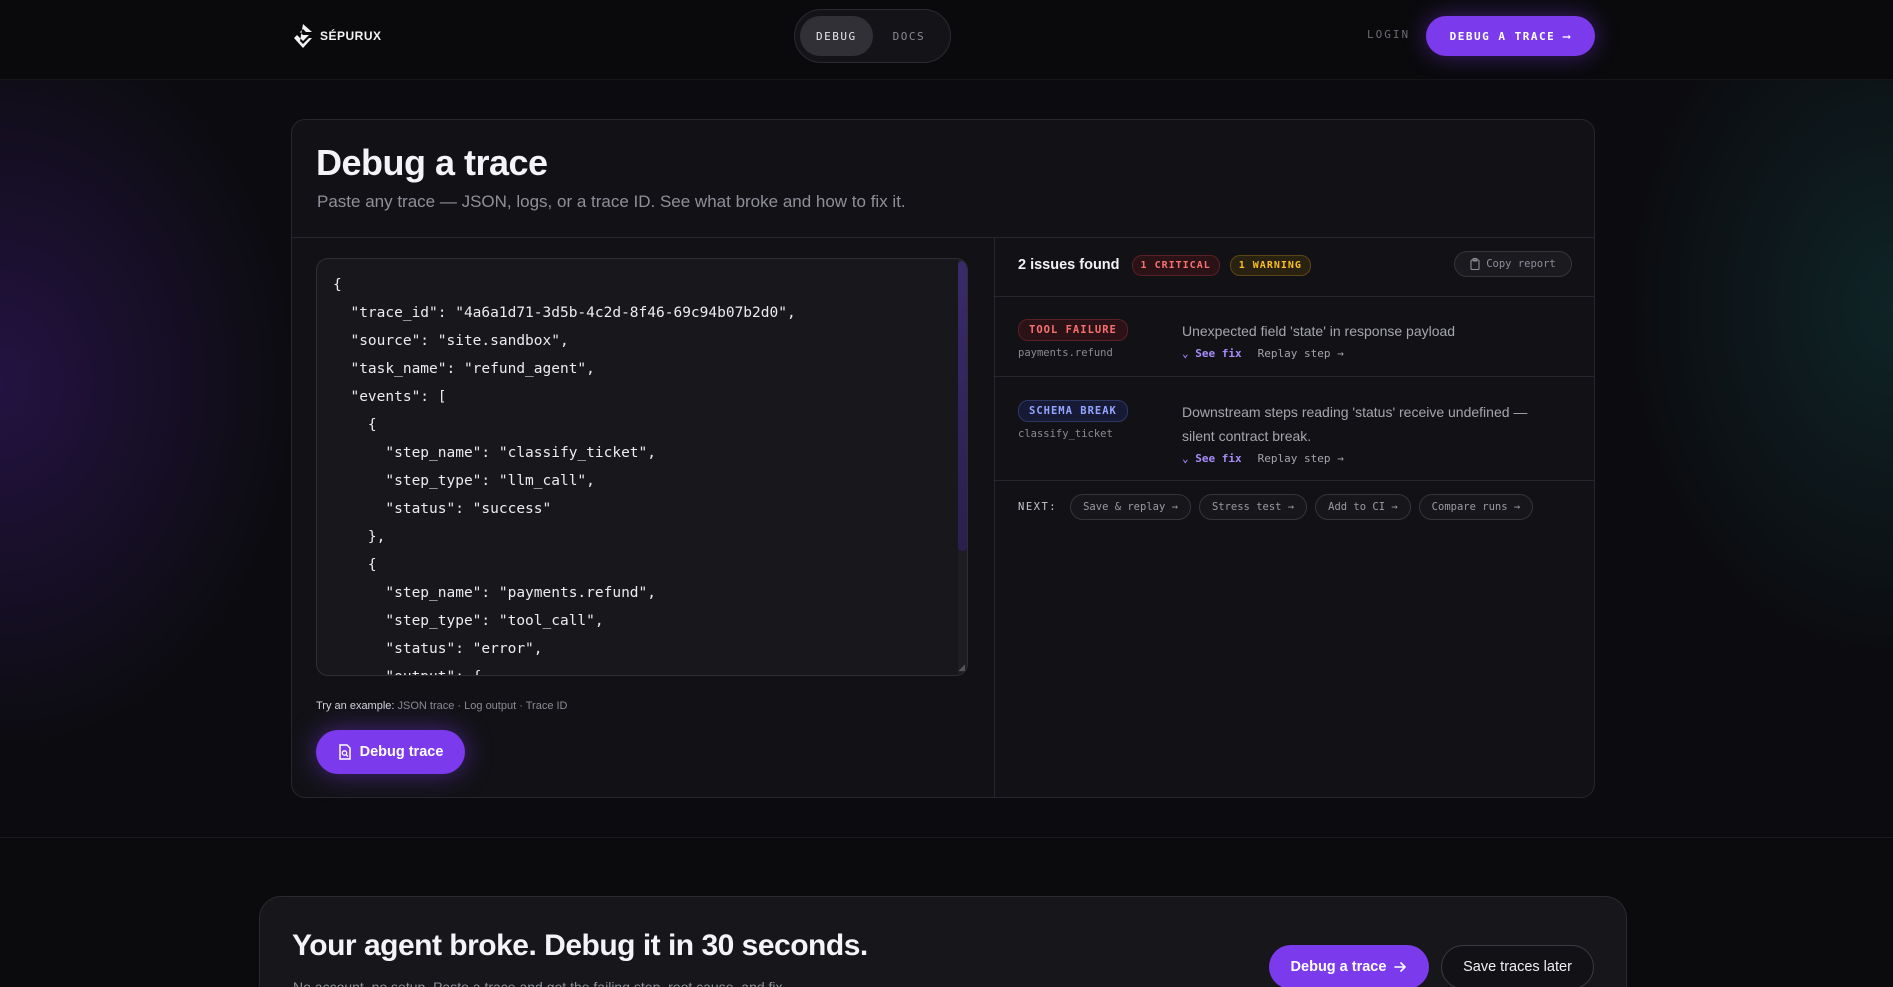  Describe the element at coordinates (1400, 967) in the screenshot. I see `arrow-right-icon` at that location.